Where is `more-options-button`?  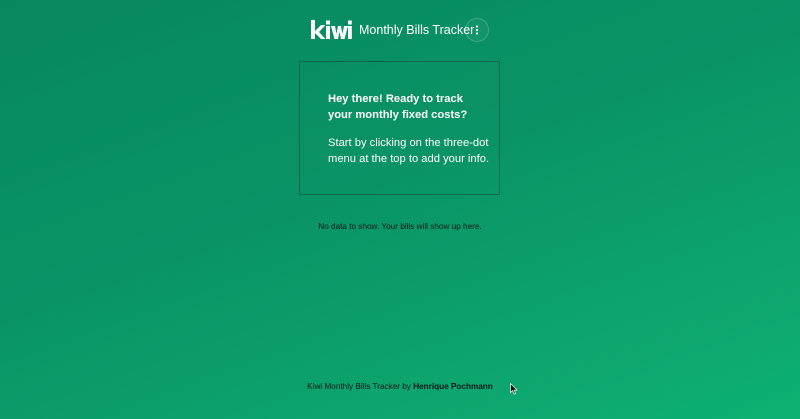 more-options-button is located at coordinates (477, 30).